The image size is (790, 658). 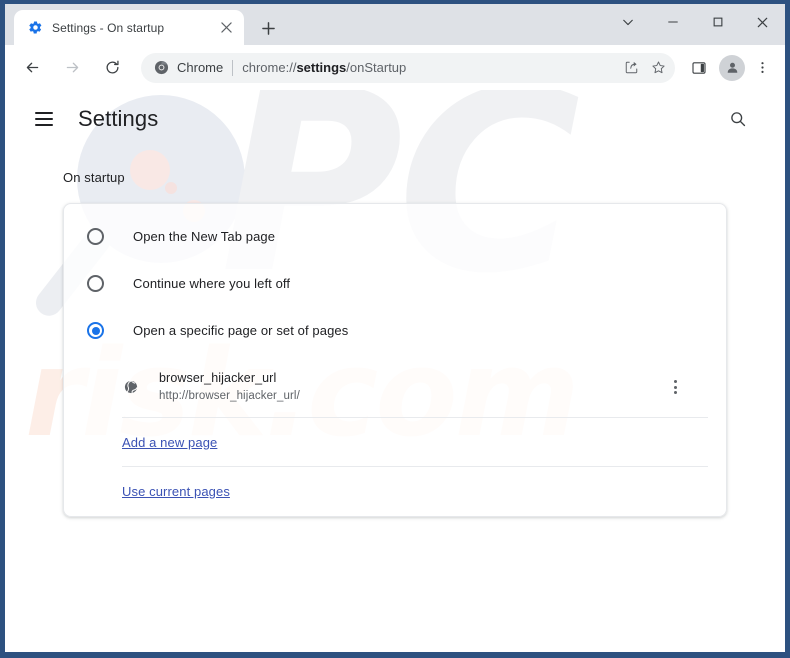 What do you see at coordinates (321, 67) in the screenshot?
I see `omnibox-url-bold: settings` at bounding box center [321, 67].